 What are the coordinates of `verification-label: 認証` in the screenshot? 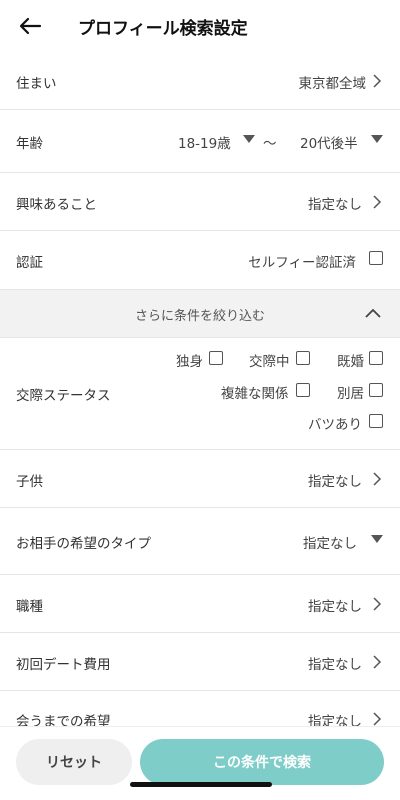 It's located at (29, 263).